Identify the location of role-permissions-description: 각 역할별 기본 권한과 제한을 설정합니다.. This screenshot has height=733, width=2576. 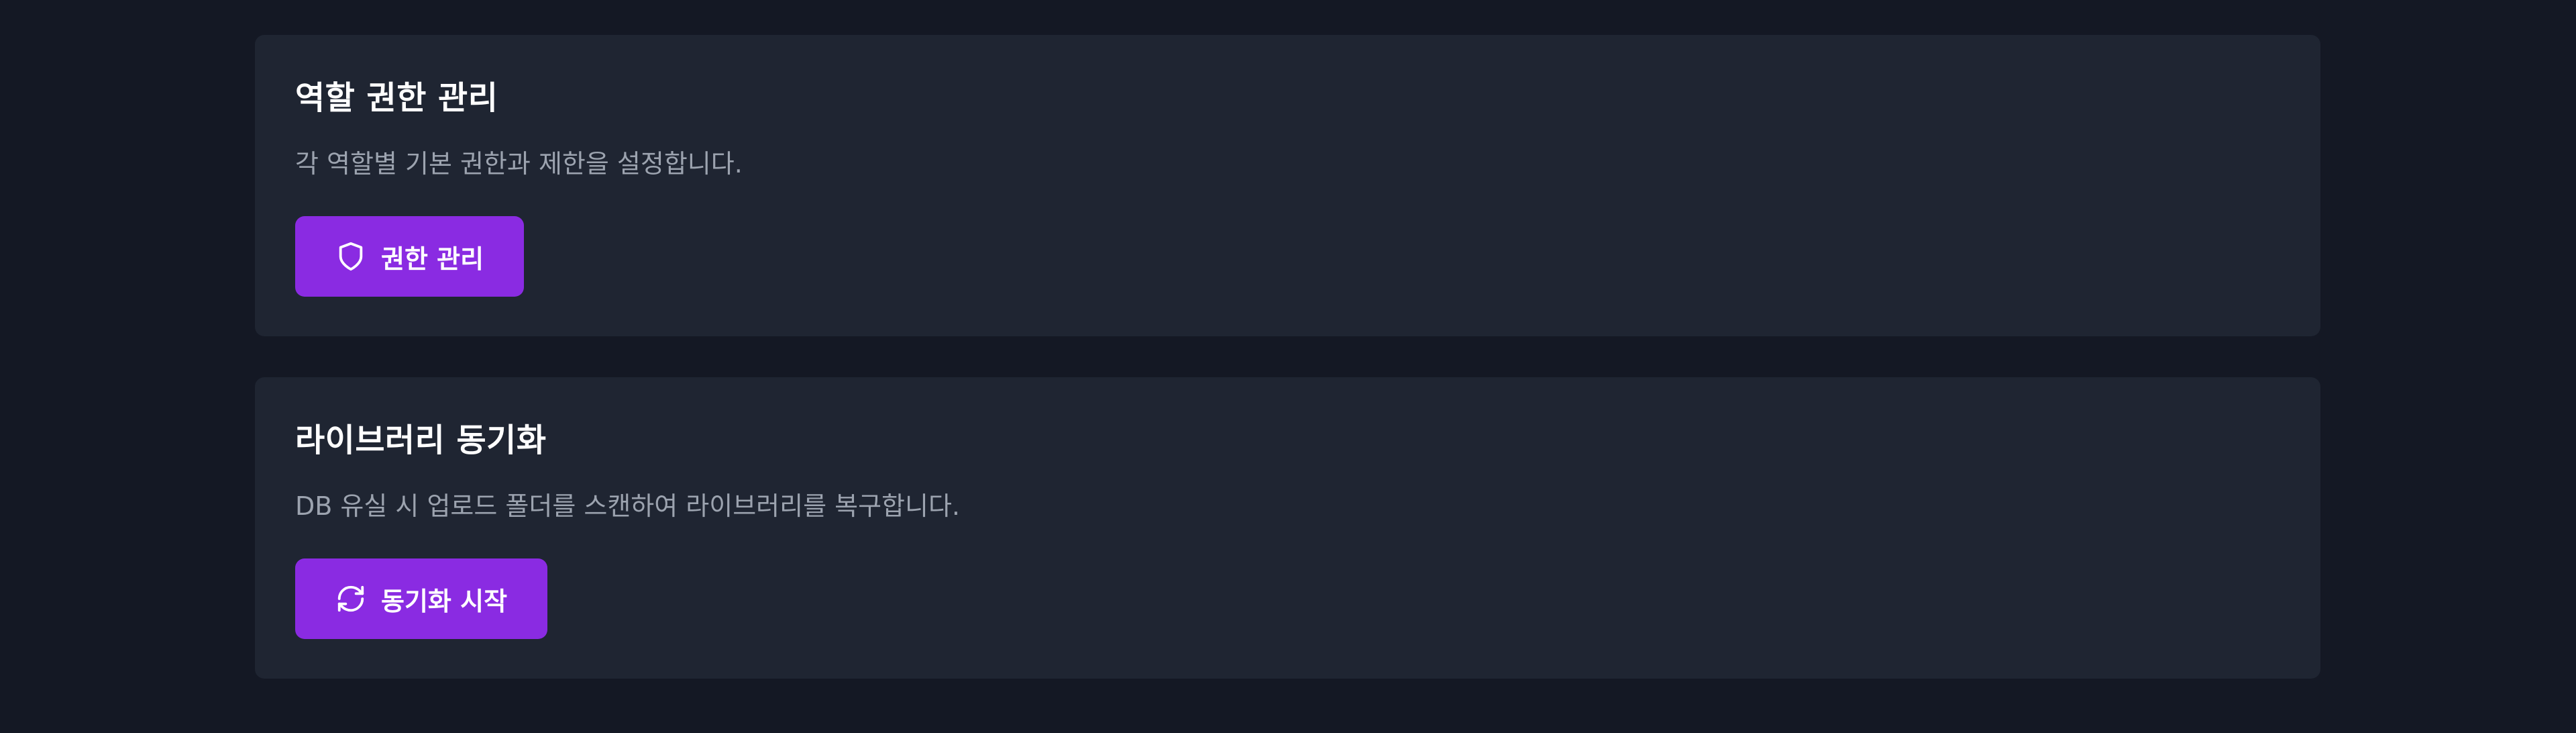
(519, 164).